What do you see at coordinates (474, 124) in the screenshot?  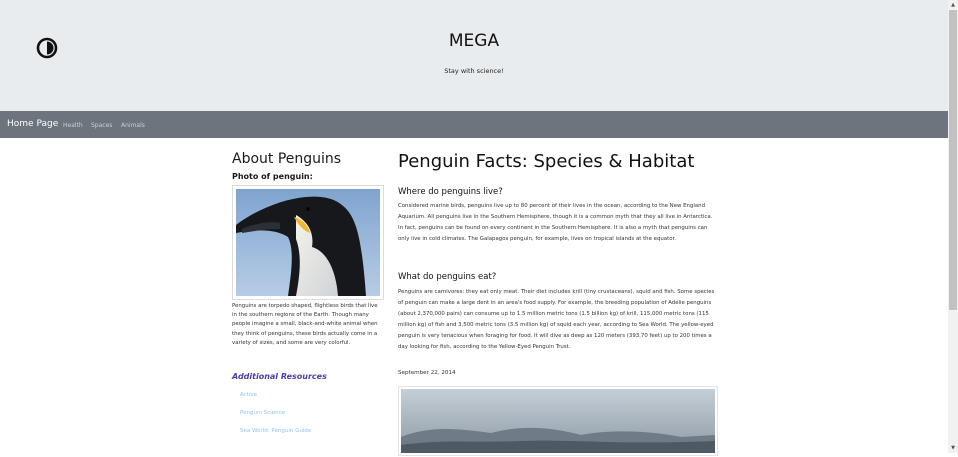 I see `navbar: Home Page Health Spaces Animals` at bounding box center [474, 124].